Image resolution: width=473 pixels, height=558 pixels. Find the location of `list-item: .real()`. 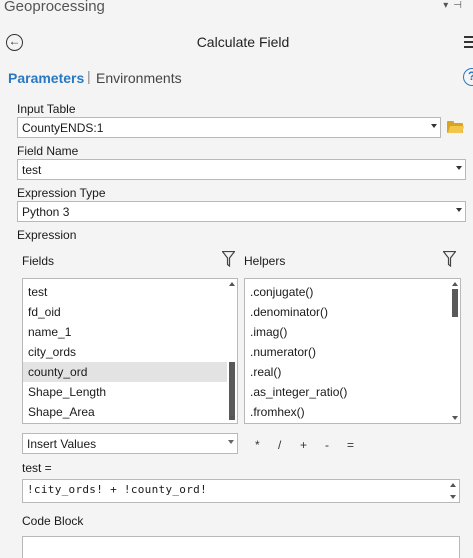

list-item: .real() is located at coordinates (265, 372).